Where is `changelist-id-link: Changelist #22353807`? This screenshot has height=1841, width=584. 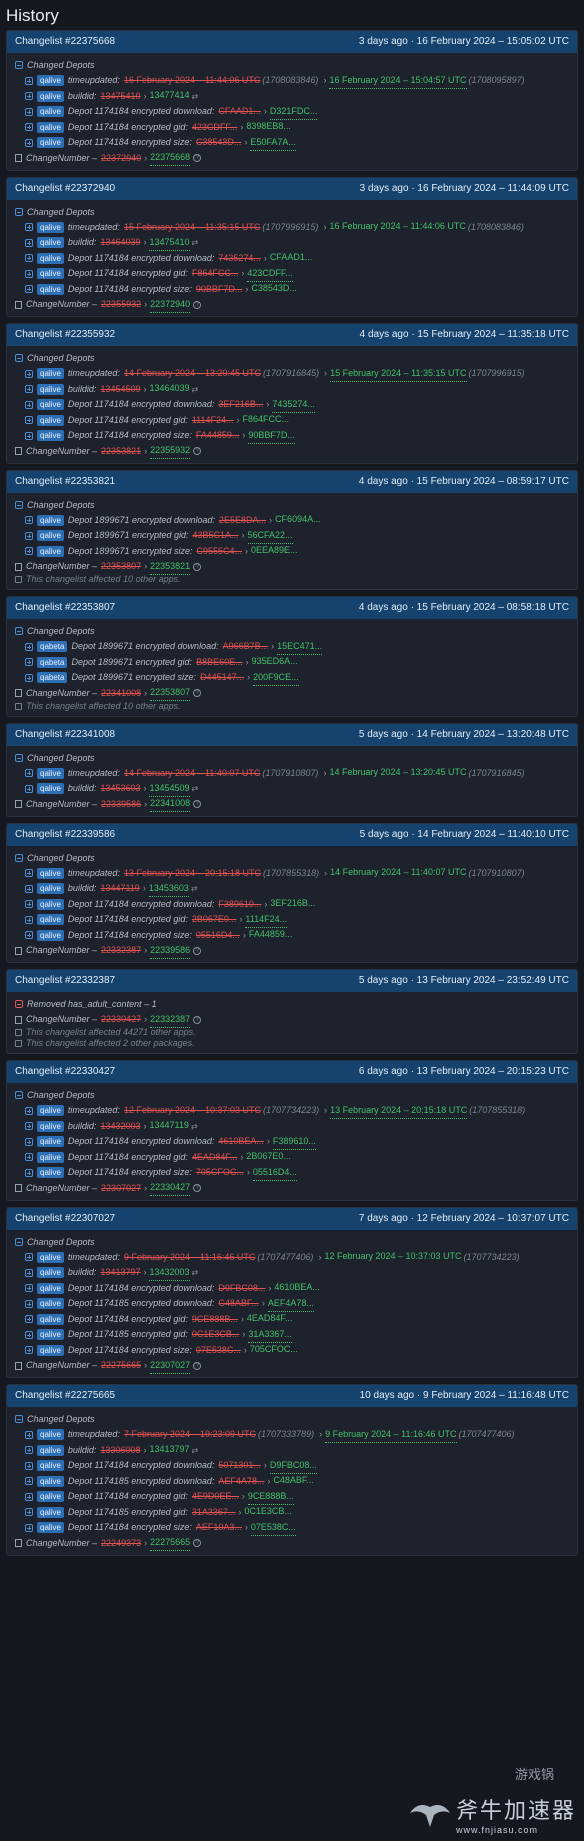 changelist-id-link: Changelist #22353807 is located at coordinates (65, 608).